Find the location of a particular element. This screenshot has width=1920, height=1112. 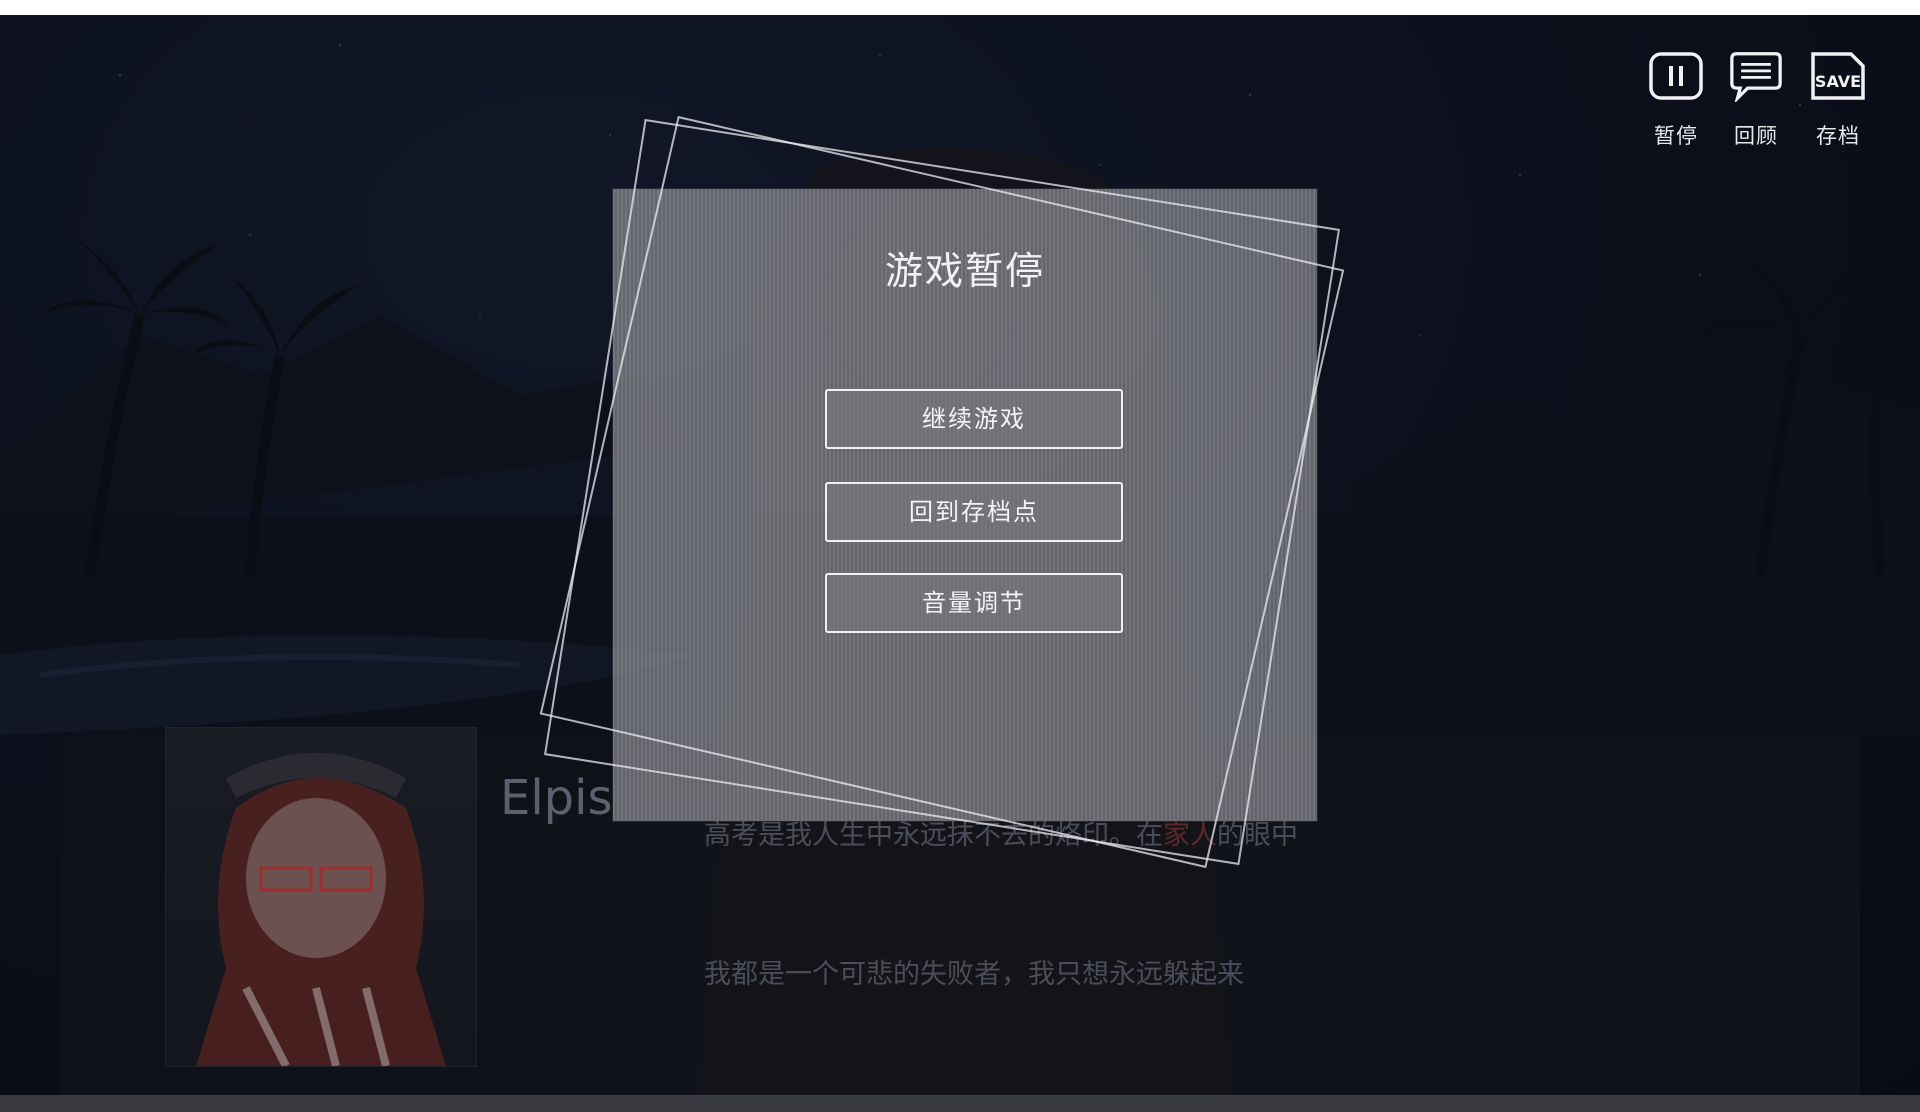

continue-game-button: 继续游戏 is located at coordinates (974, 419).